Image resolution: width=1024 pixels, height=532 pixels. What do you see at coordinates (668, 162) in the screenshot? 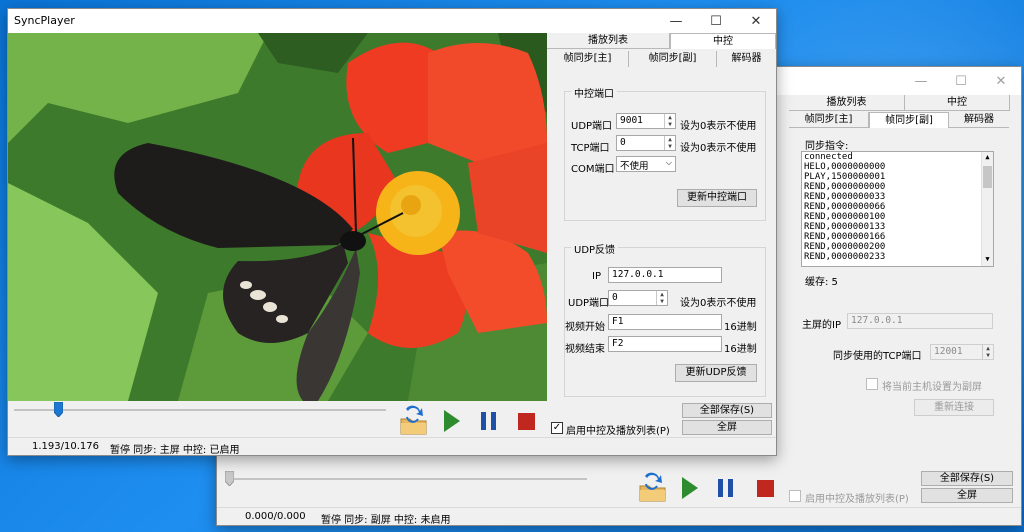
I see `chevron-down-icon: ⌵` at bounding box center [668, 162].